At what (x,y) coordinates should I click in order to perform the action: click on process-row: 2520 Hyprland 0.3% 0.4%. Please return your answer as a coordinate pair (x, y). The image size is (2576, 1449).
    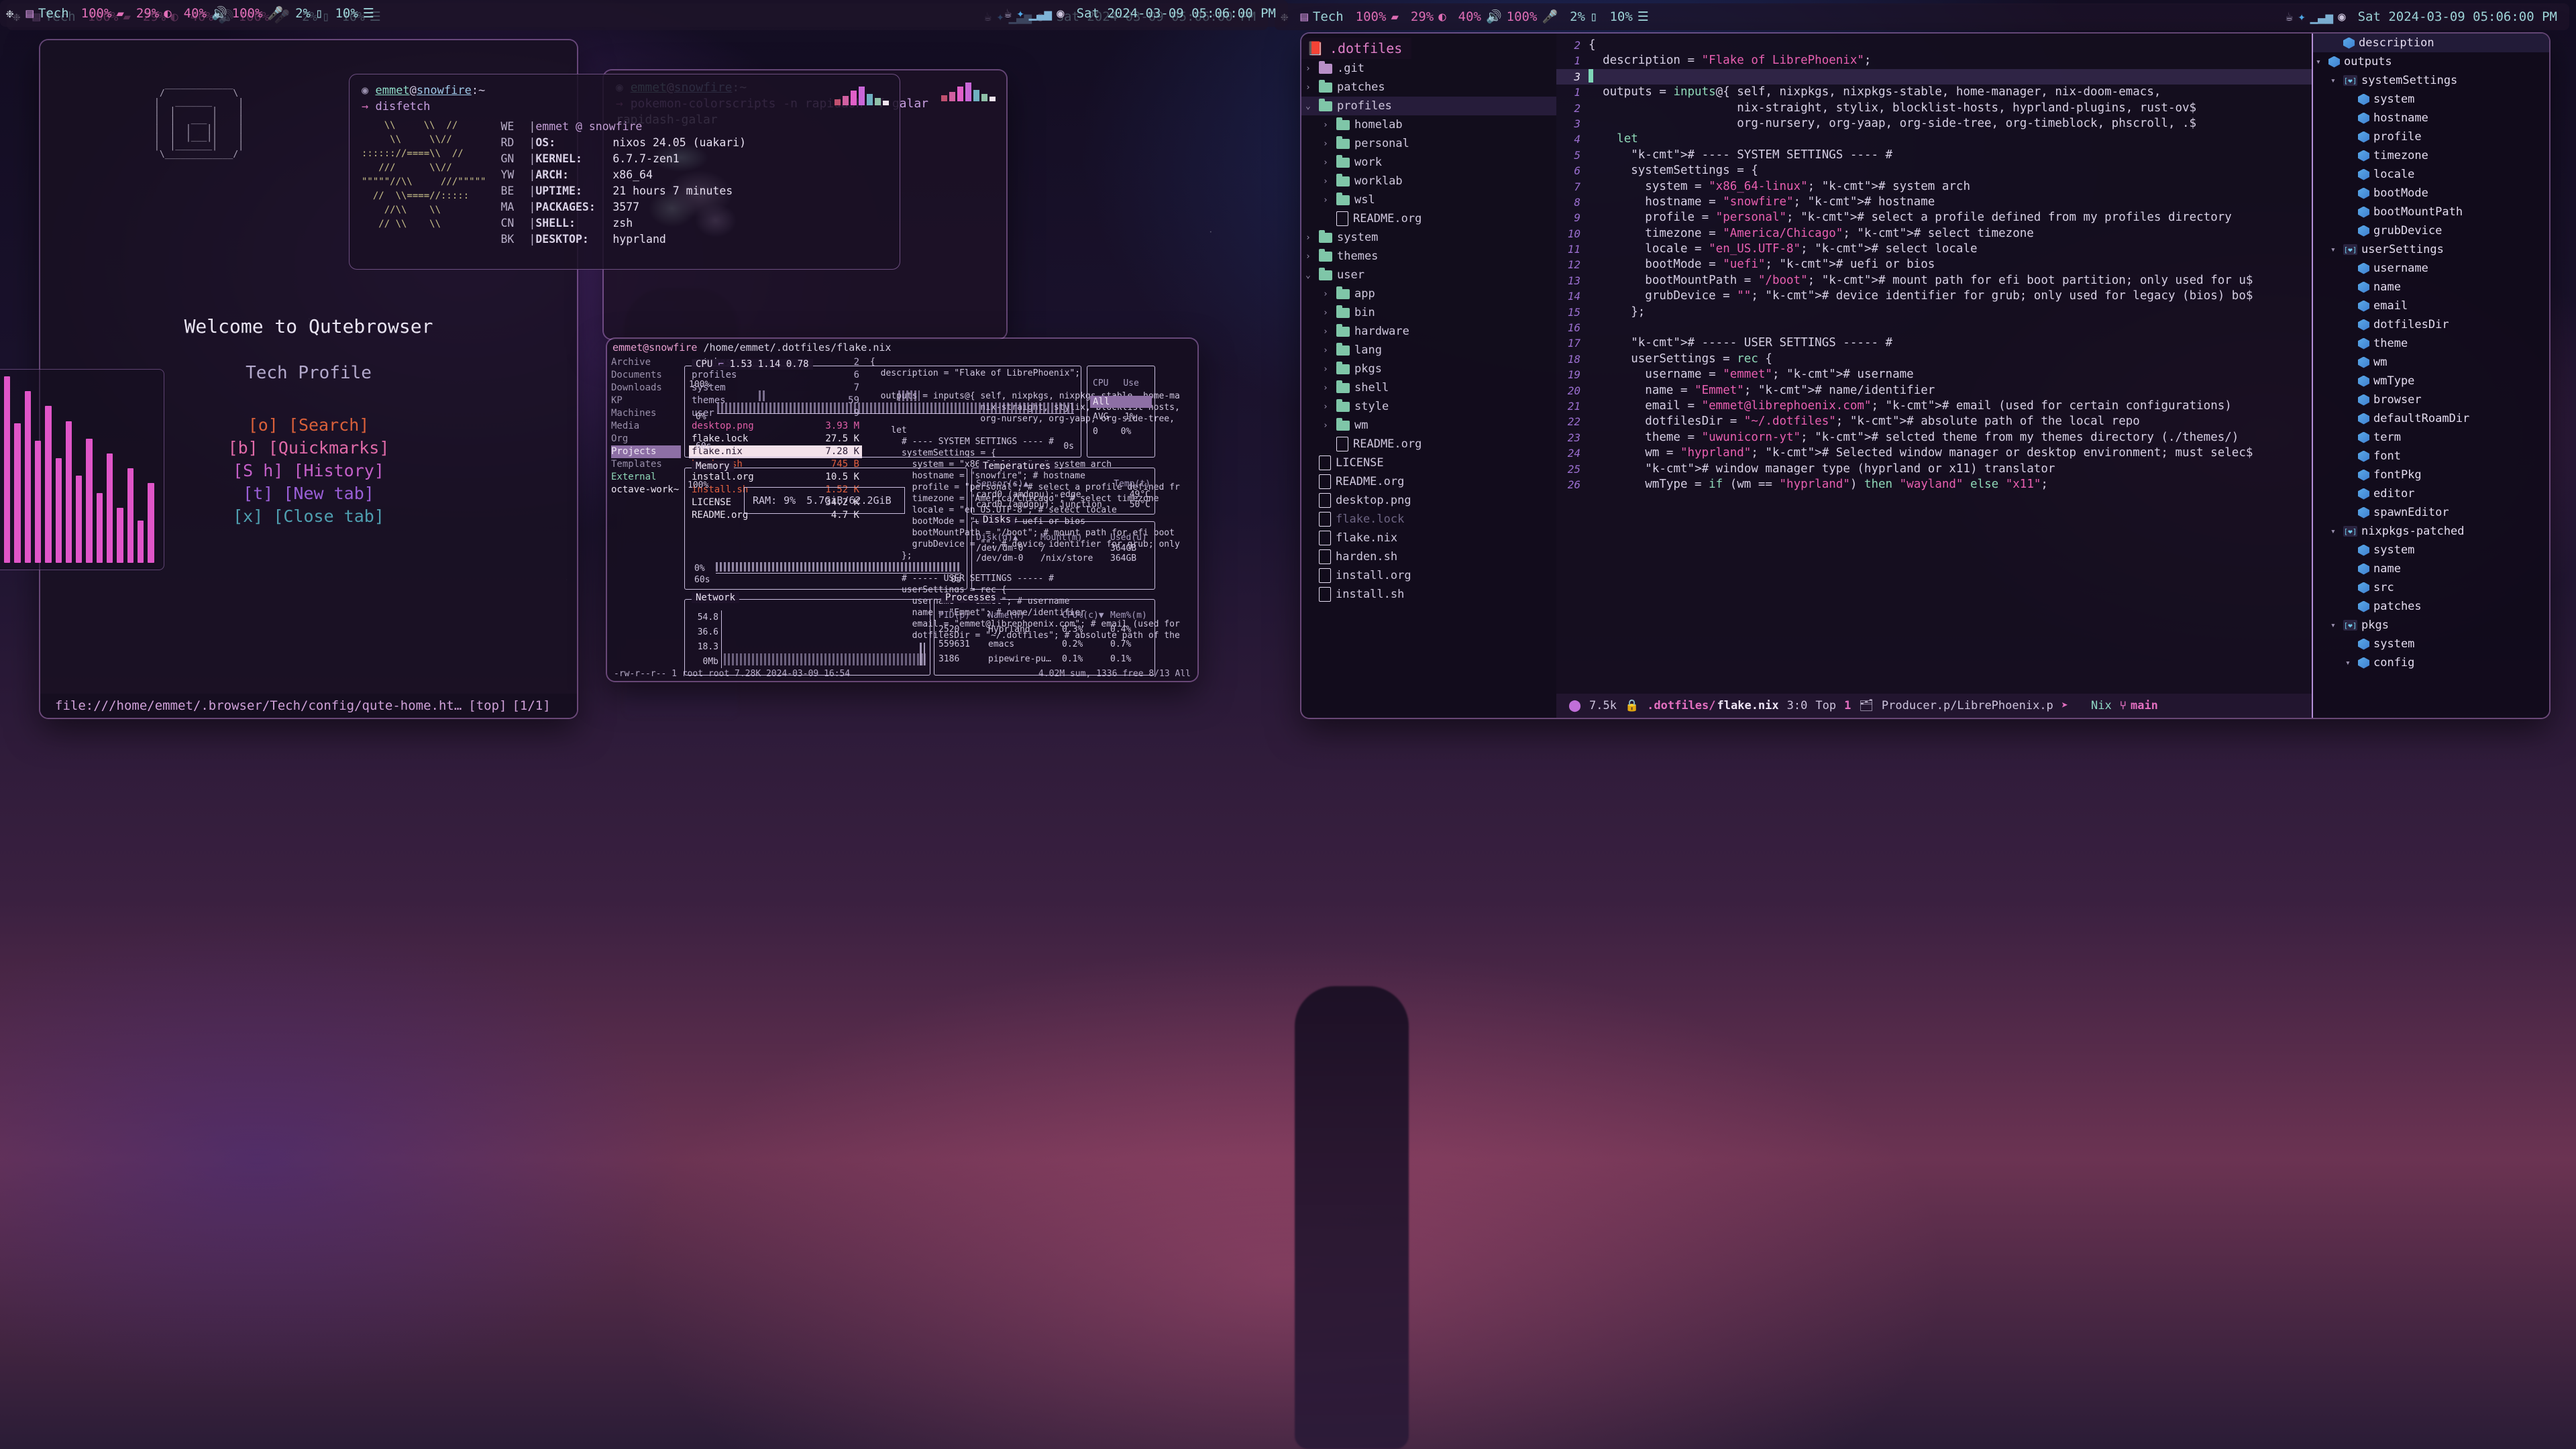
    Looking at the image, I should click on (1044, 630).